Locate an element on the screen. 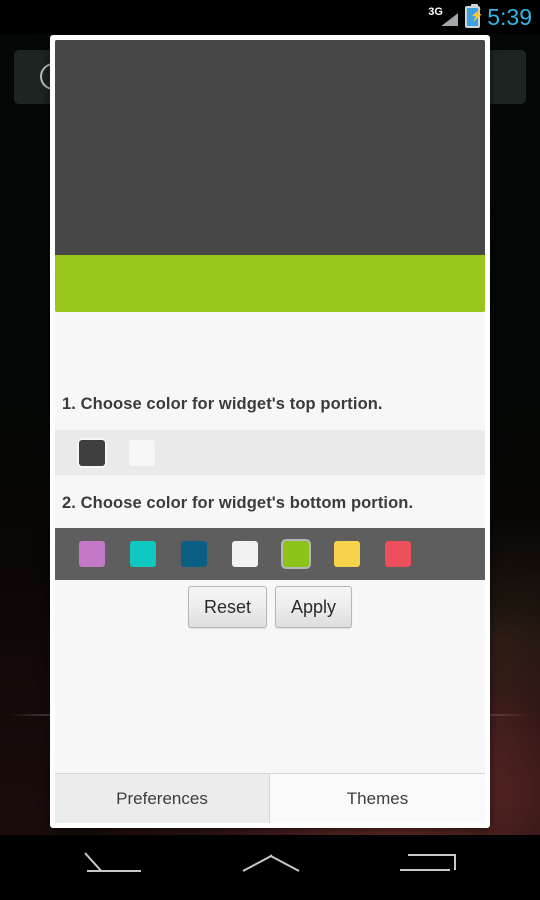  swatch-teal is located at coordinates (143, 554).